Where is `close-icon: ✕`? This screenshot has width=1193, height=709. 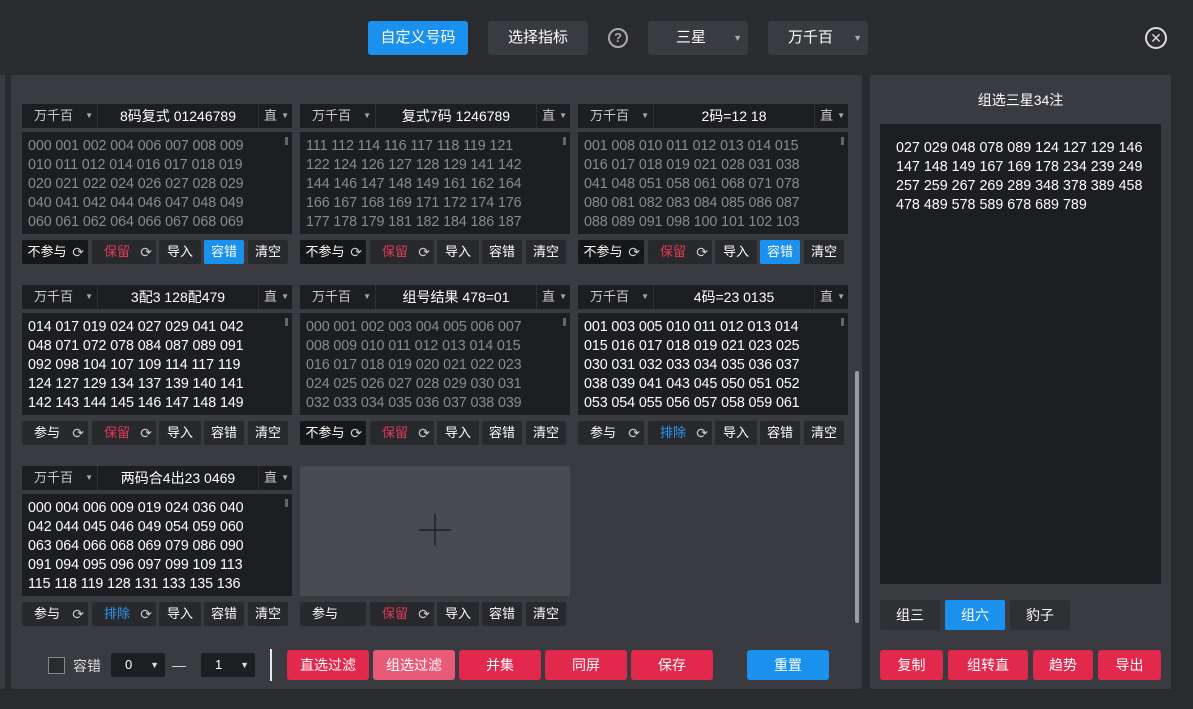
close-icon: ✕ is located at coordinates (1156, 38).